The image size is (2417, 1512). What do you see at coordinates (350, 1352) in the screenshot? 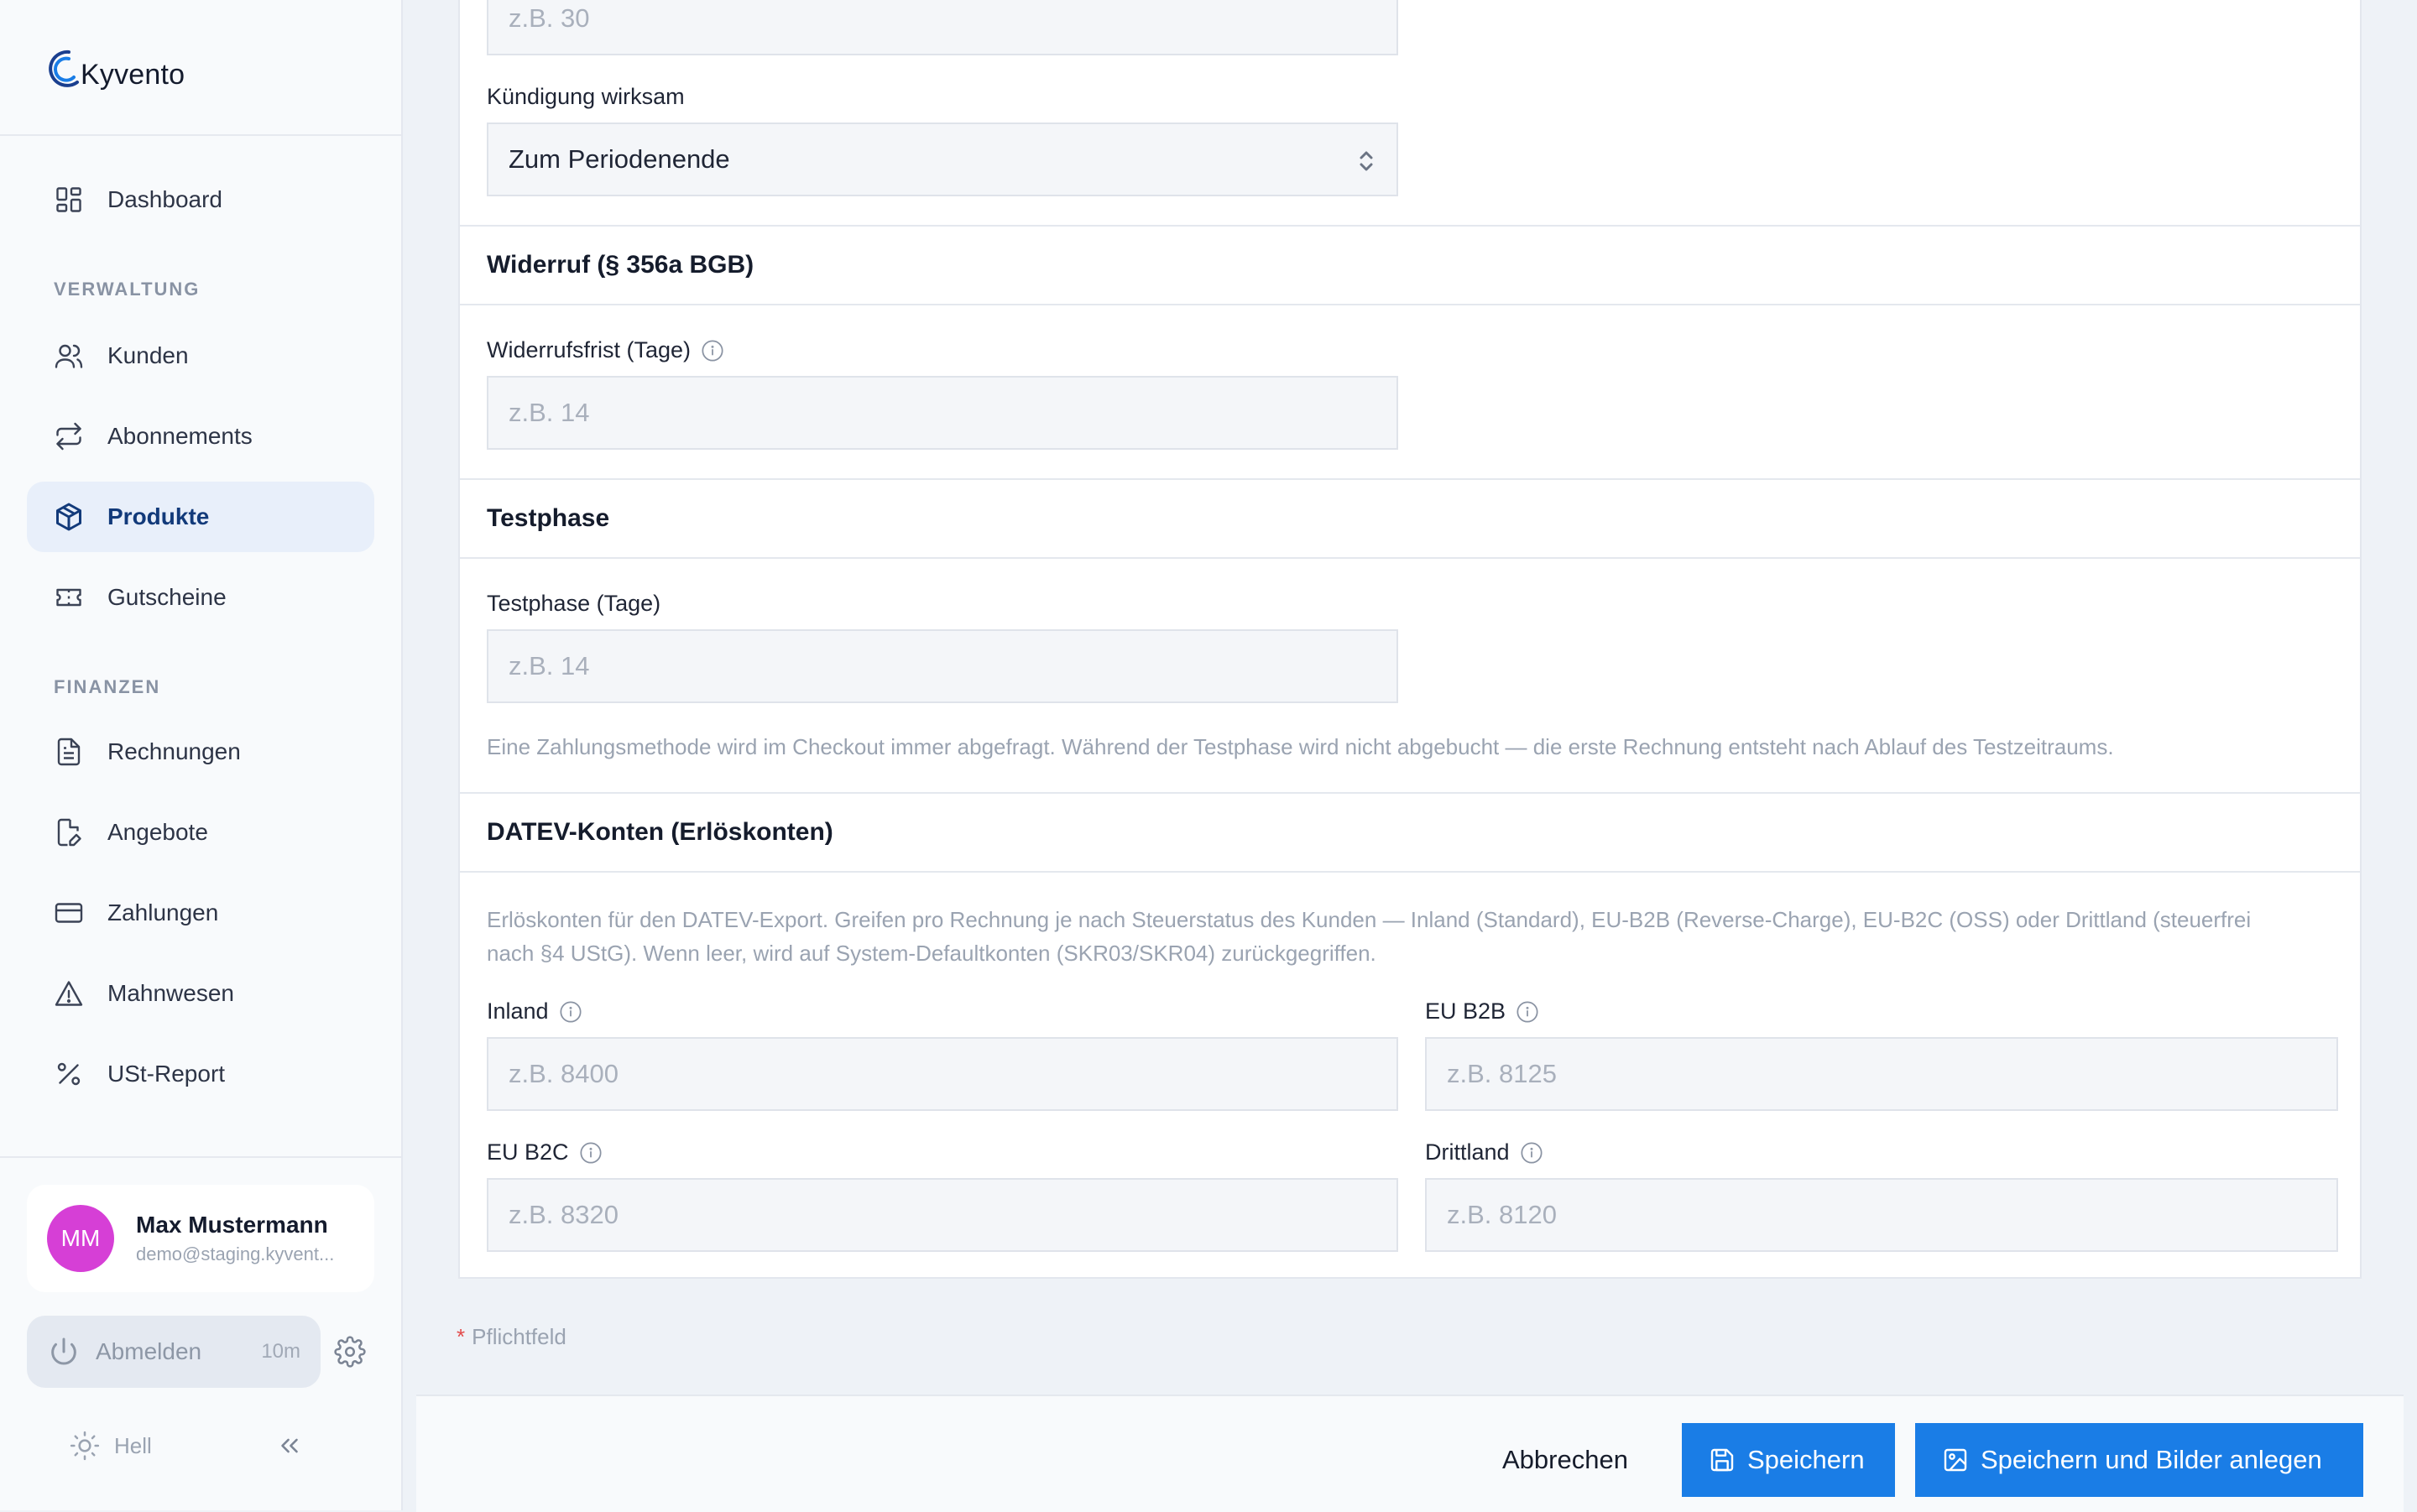
I see `gear-icon` at bounding box center [350, 1352].